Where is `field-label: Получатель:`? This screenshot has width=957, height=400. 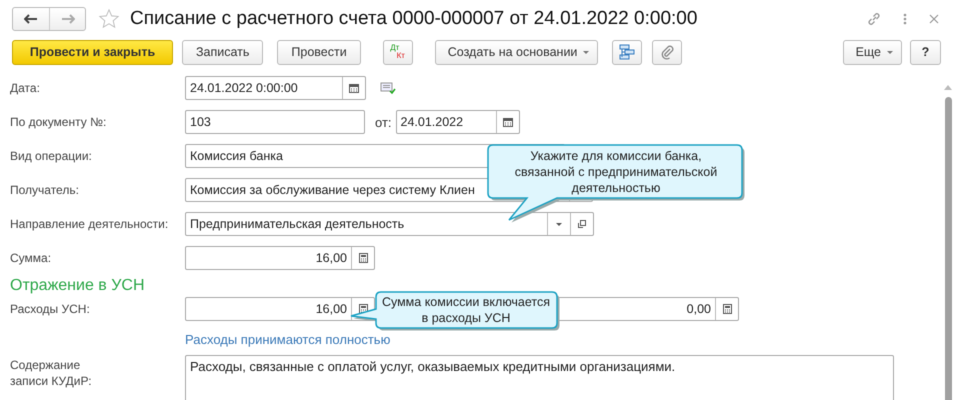
field-label: Получатель: is located at coordinates (45, 190).